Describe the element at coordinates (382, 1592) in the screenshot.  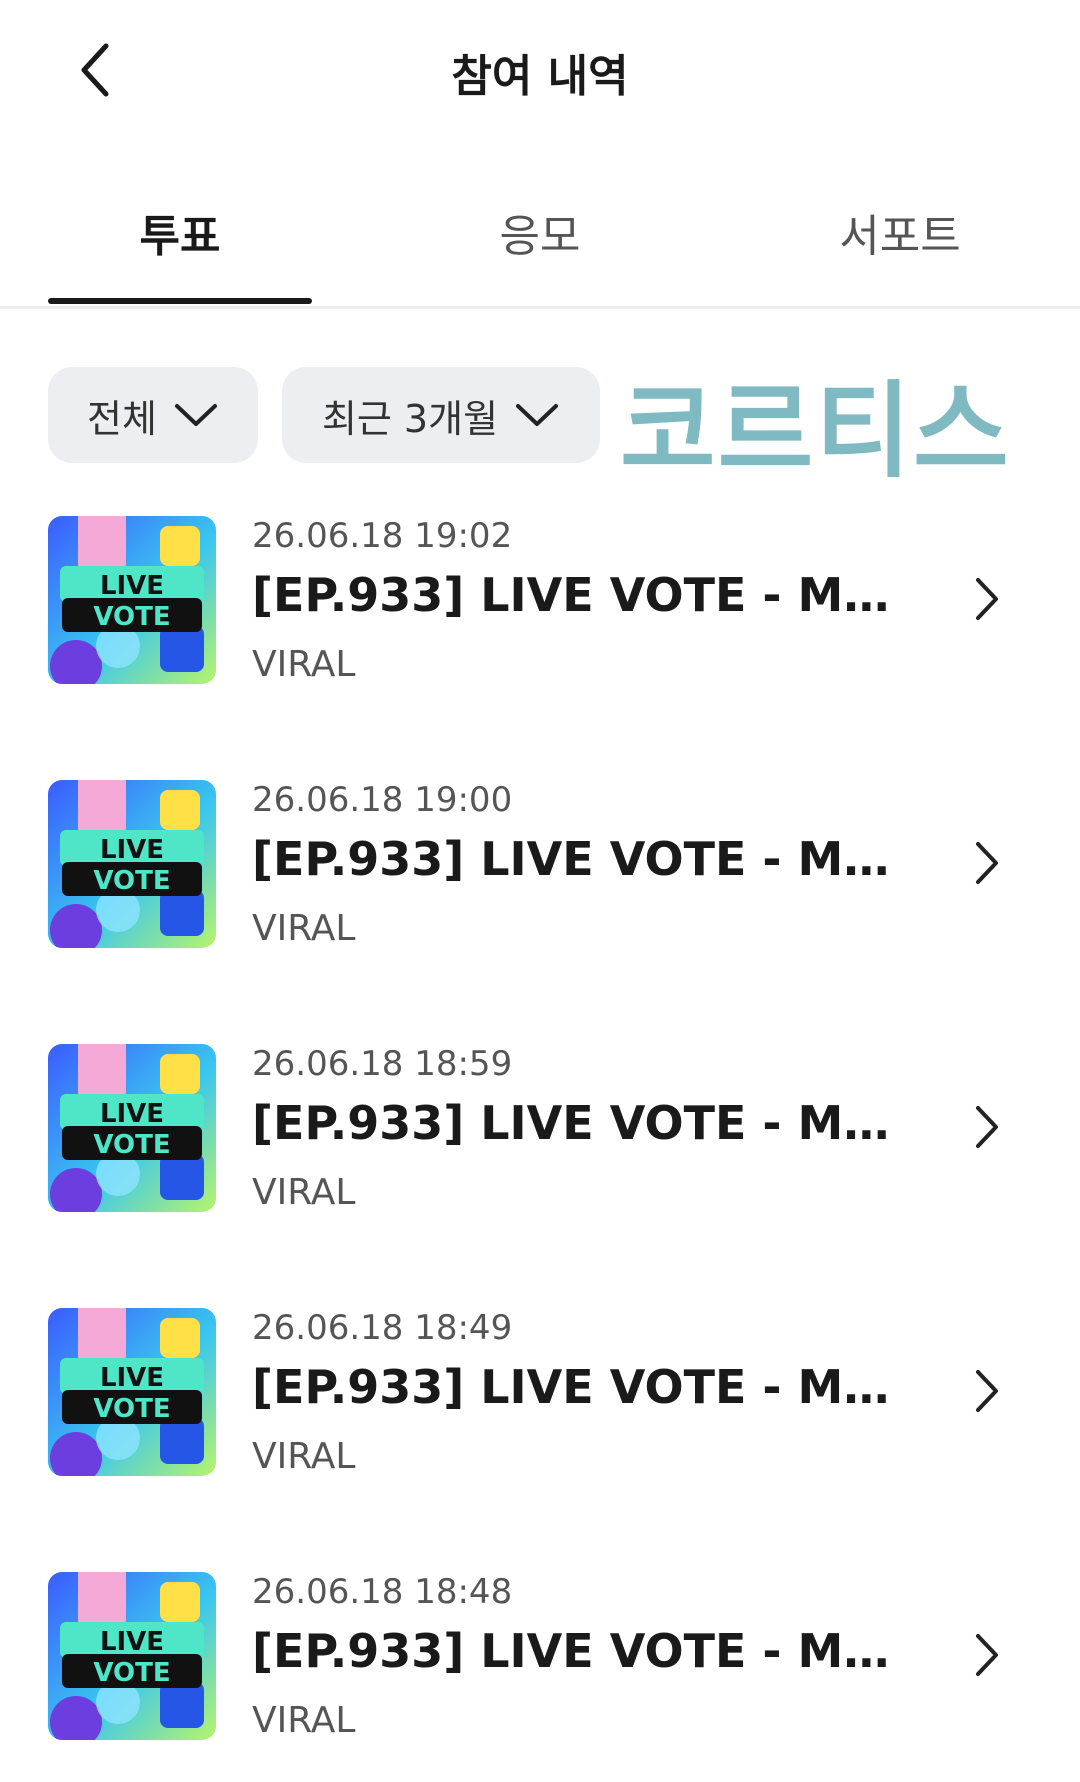
I see `item-date: 26.06.18 18:48` at that location.